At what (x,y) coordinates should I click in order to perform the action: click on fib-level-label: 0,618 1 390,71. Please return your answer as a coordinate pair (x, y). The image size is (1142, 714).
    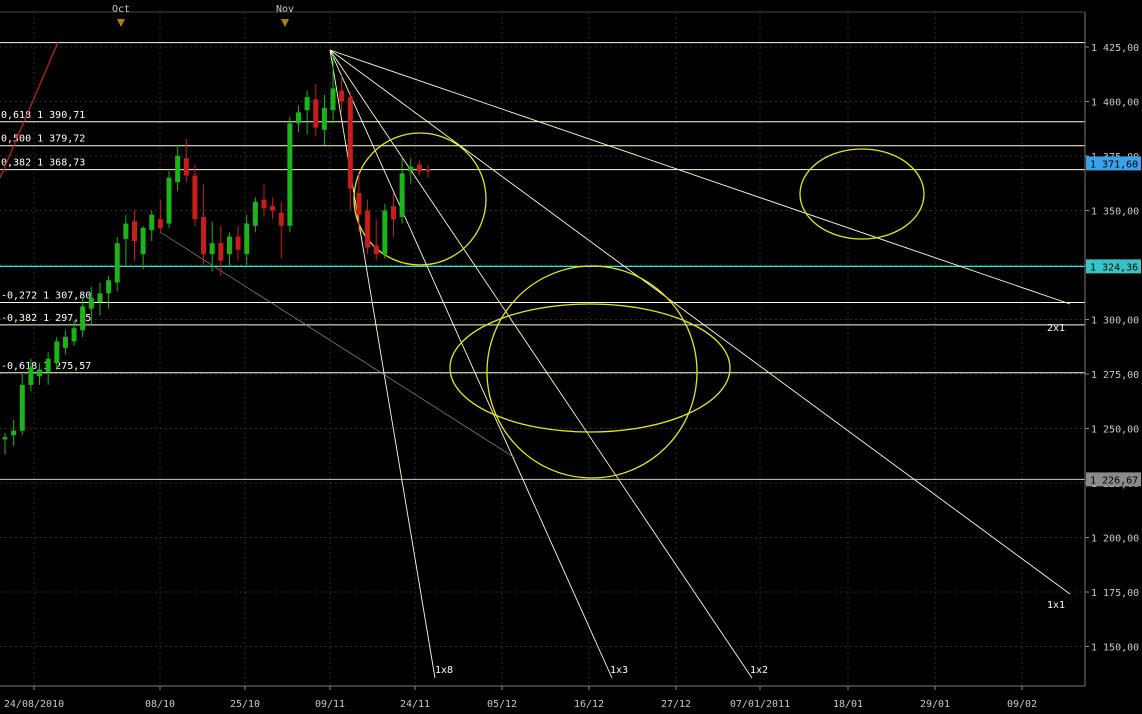
    Looking at the image, I should click on (43, 115).